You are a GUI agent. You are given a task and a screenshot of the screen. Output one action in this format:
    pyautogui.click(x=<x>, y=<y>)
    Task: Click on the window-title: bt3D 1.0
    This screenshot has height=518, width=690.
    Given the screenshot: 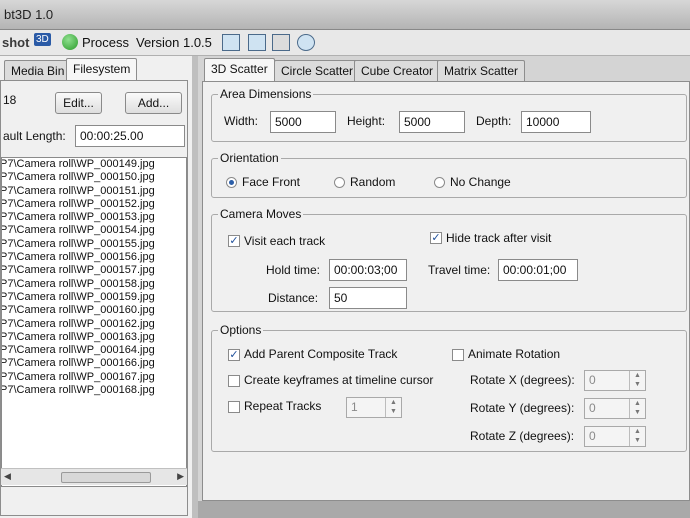 What is the action you would take?
    pyautogui.click(x=29, y=14)
    